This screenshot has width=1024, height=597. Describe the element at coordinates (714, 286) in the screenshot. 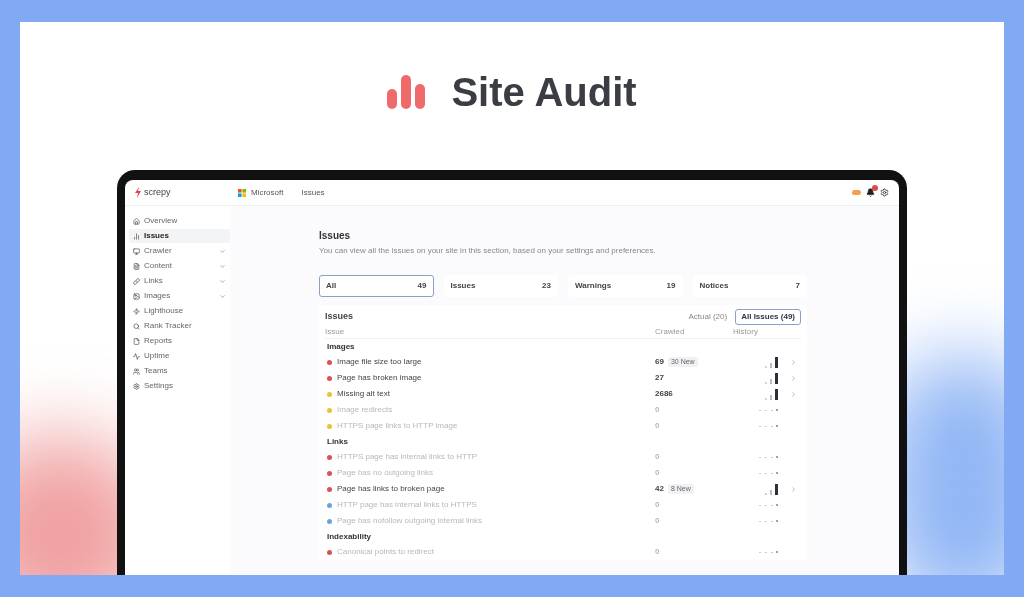

I see `tab-label: Notices` at that location.